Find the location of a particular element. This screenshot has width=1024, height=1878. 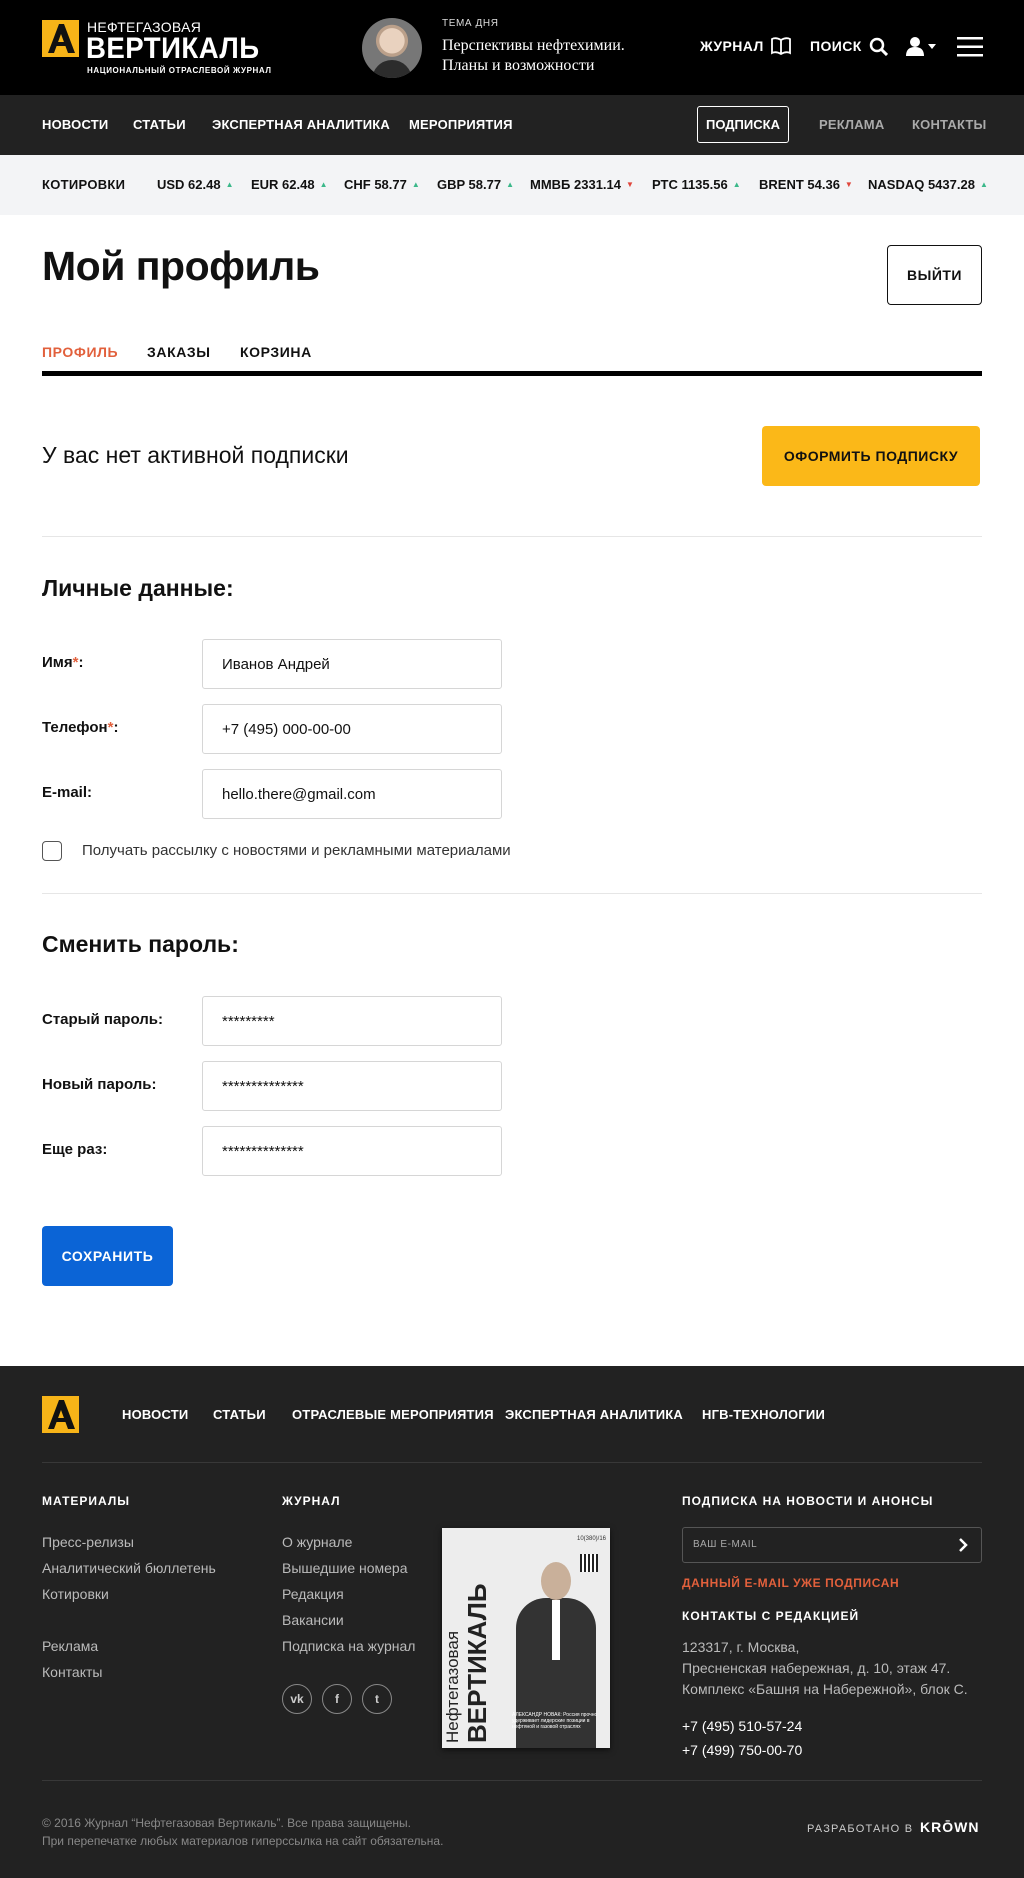

footer-nav-analytics: ЭКСПЕРТНАЯ АНАЛИТИКА is located at coordinates (594, 1414).